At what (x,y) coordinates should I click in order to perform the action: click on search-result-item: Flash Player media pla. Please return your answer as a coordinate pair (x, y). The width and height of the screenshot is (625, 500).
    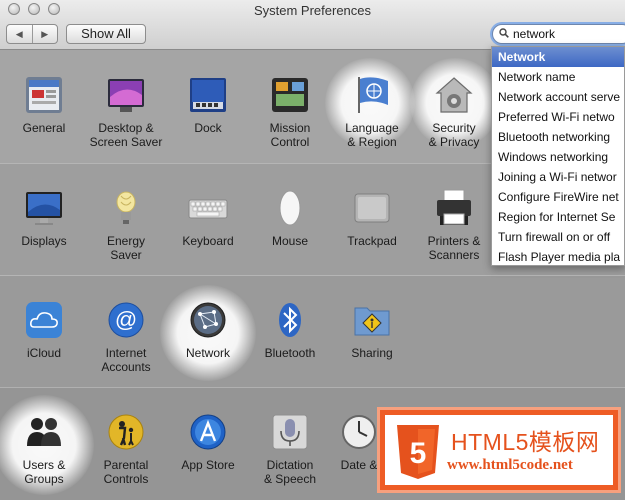
    Looking at the image, I should click on (558, 256).